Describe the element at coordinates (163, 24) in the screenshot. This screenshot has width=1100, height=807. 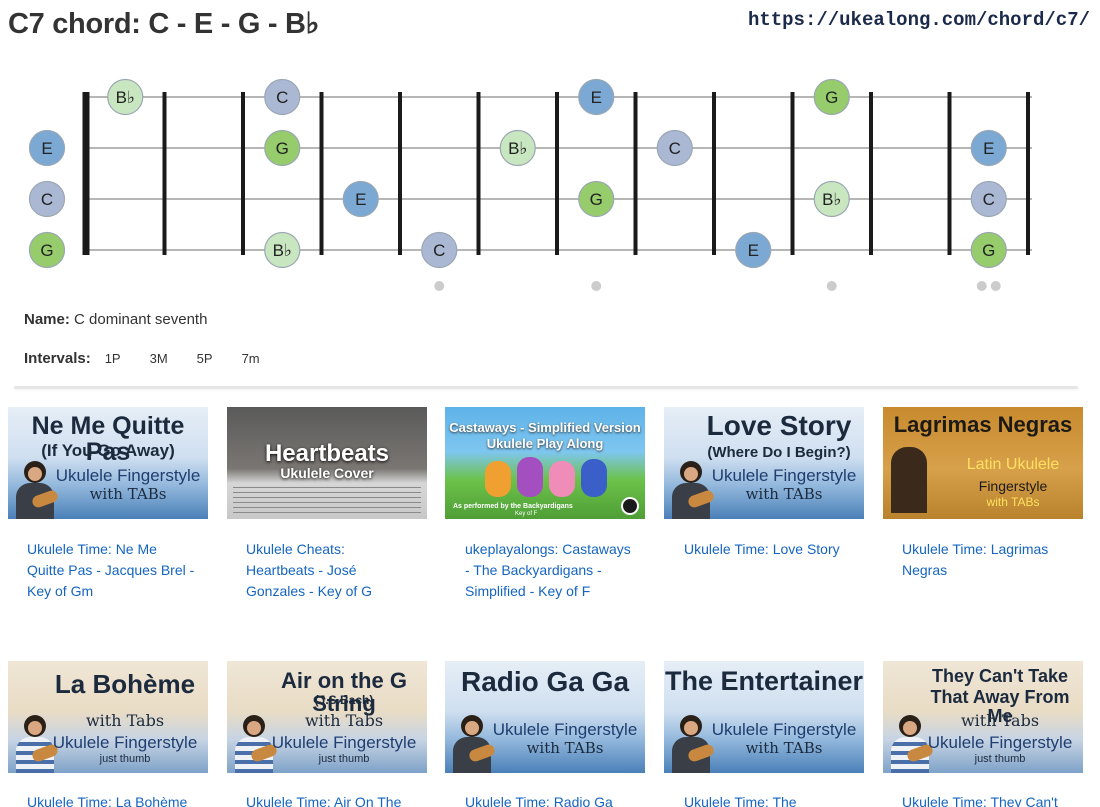
I see `page-title: C7 chord: C - E - G - B♭` at that location.